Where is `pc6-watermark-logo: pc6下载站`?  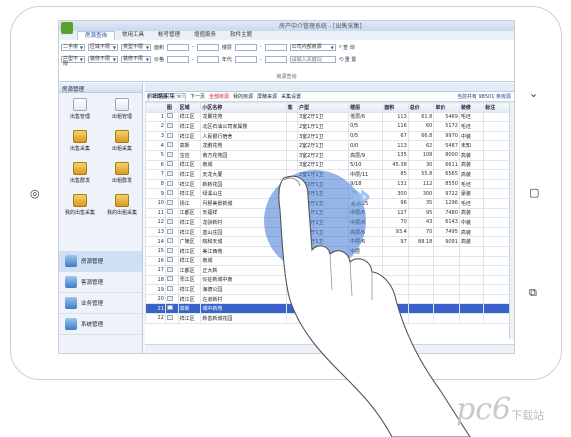
pc6-watermark-logo: pc6下载站 is located at coordinates (500, 409).